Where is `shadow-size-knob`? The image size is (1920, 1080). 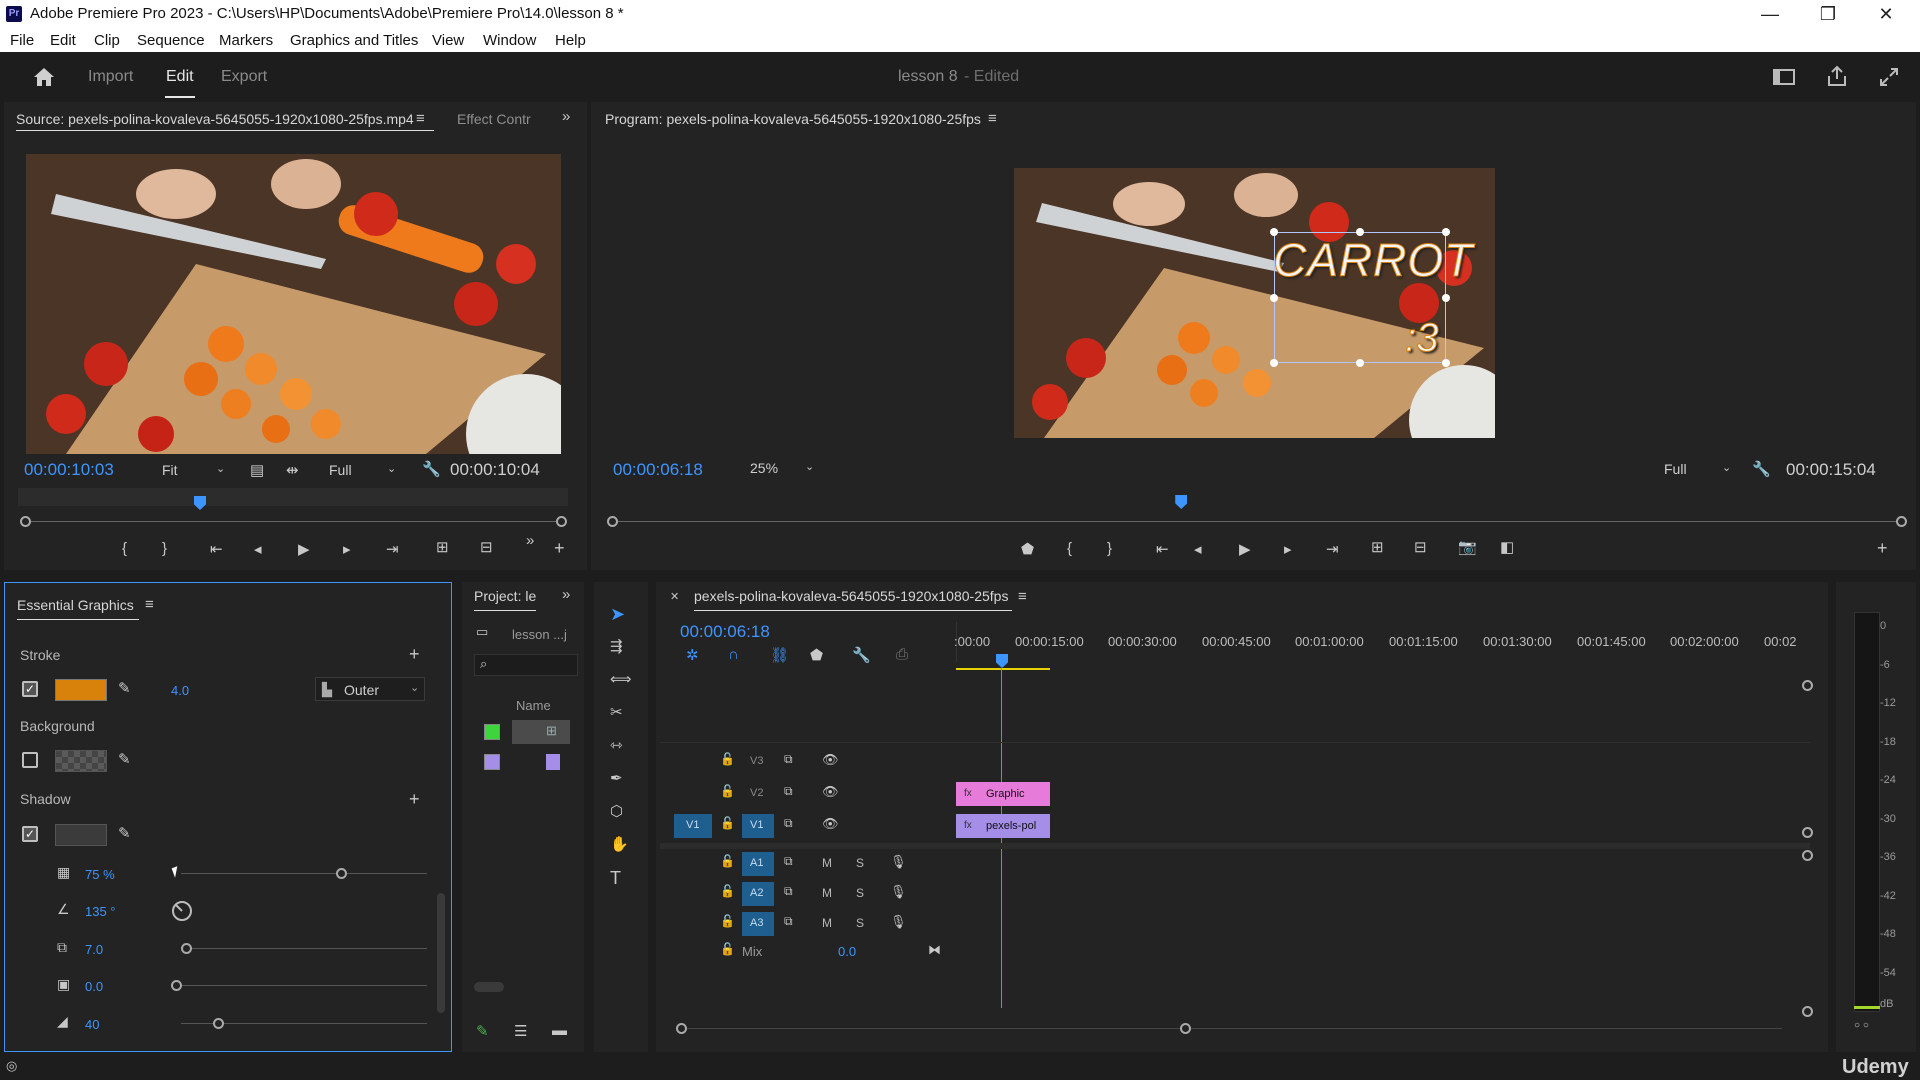 shadow-size-knob is located at coordinates (176, 985).